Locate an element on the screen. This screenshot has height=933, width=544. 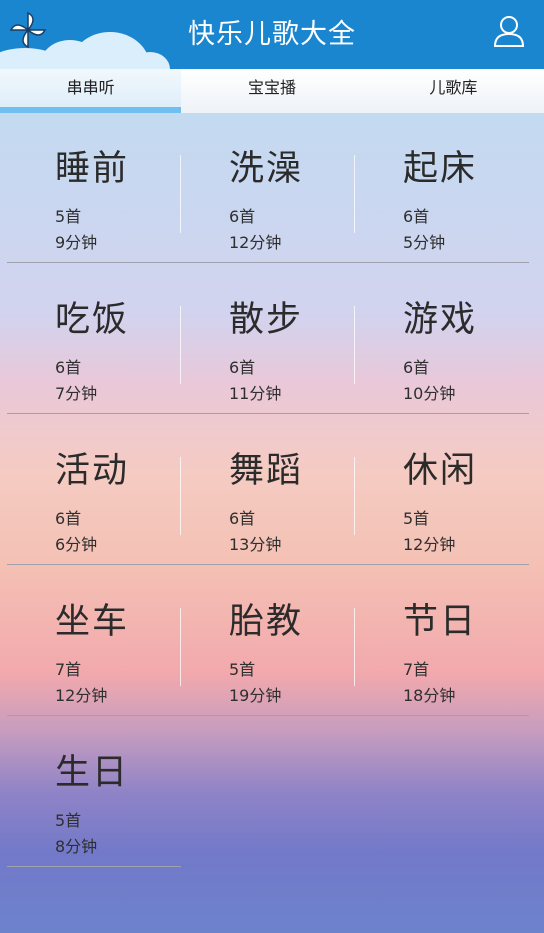
category-birthday: 生日 5首 8分钟 is located at coordinates (94, 792).